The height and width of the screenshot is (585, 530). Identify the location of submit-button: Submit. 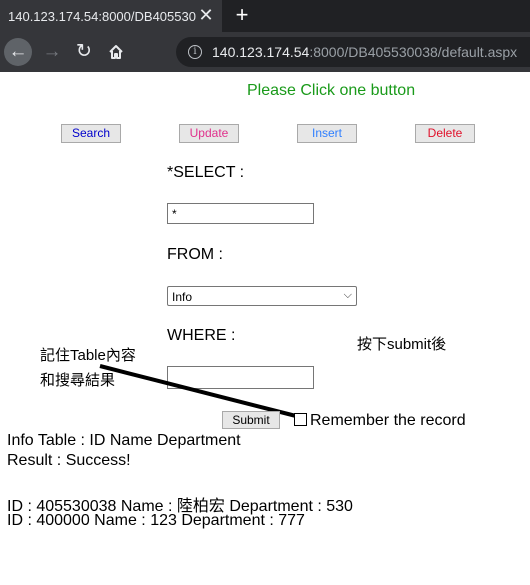
(251, 420).